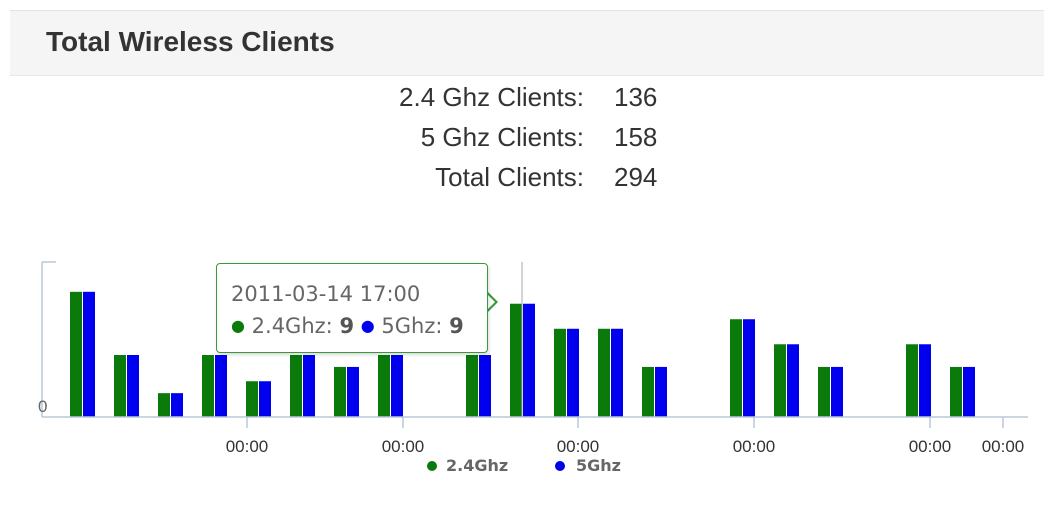  What do you see at coordinates (352, 308) in the screenshot?
I see `chart-tooltip: 2011-03-14 17:00 ● 2.4Ghz: 9 ● 5Ghz: 9` at bounding box center [352, 308].